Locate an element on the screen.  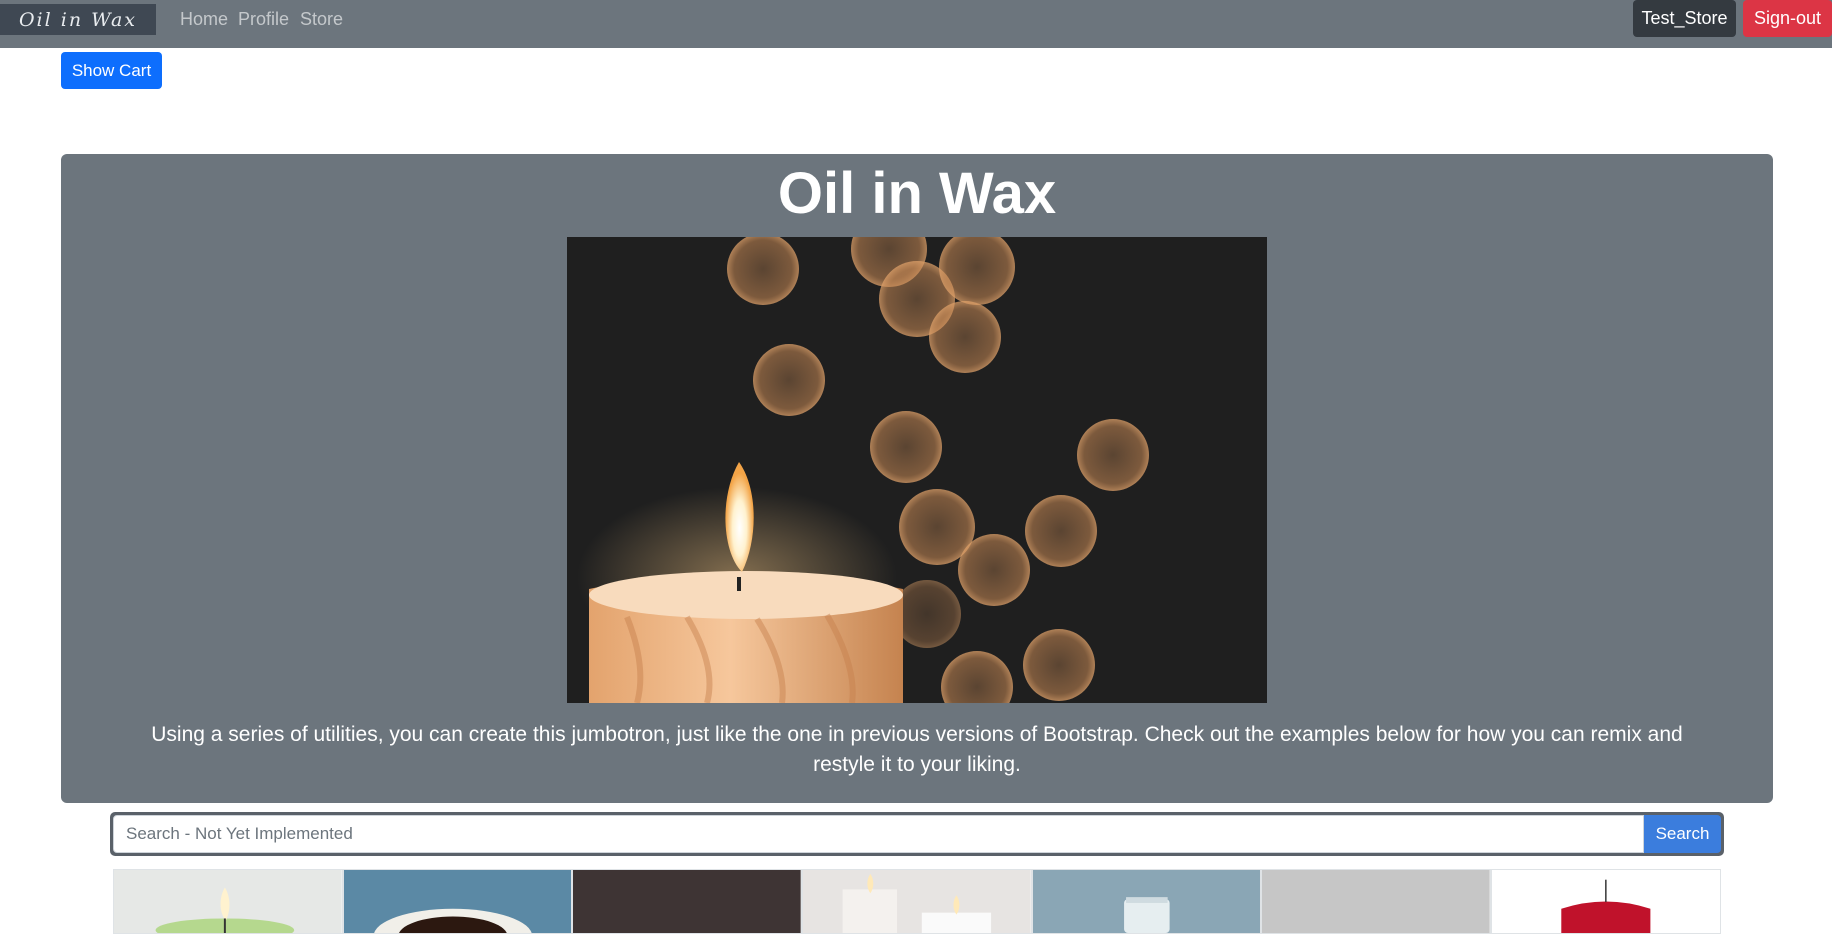
product-card-red-candle is located at coordinates (1606, 901).